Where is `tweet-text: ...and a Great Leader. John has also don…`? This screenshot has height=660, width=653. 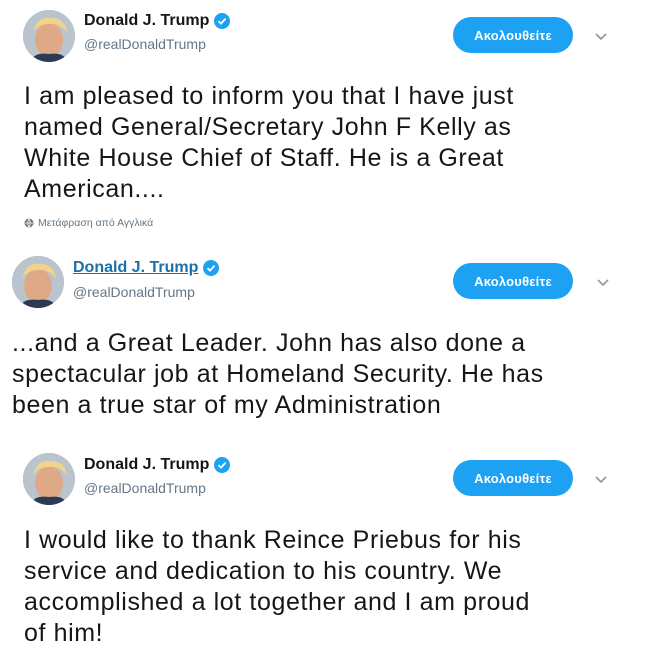
tweet-text: ...and a Great Leader. John has also don… is located at coordinates (278, 374).